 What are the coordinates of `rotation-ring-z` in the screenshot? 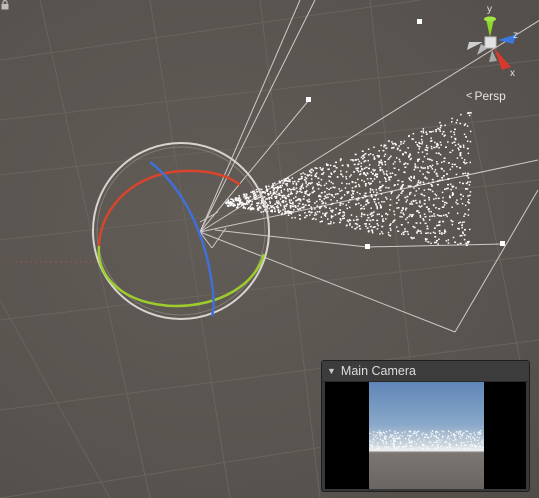 It's located at (182, 239).